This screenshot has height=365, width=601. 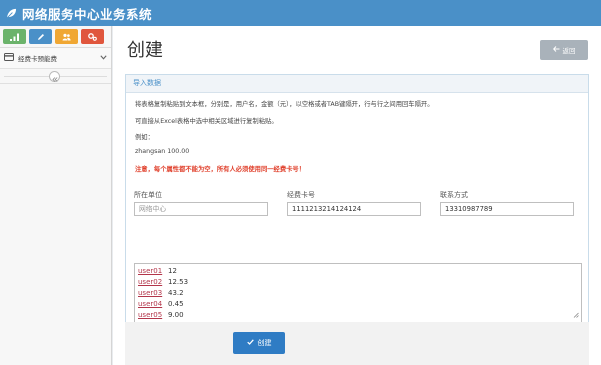 I want to click on shortcut-pencil-button, so click(x=40, y=36).